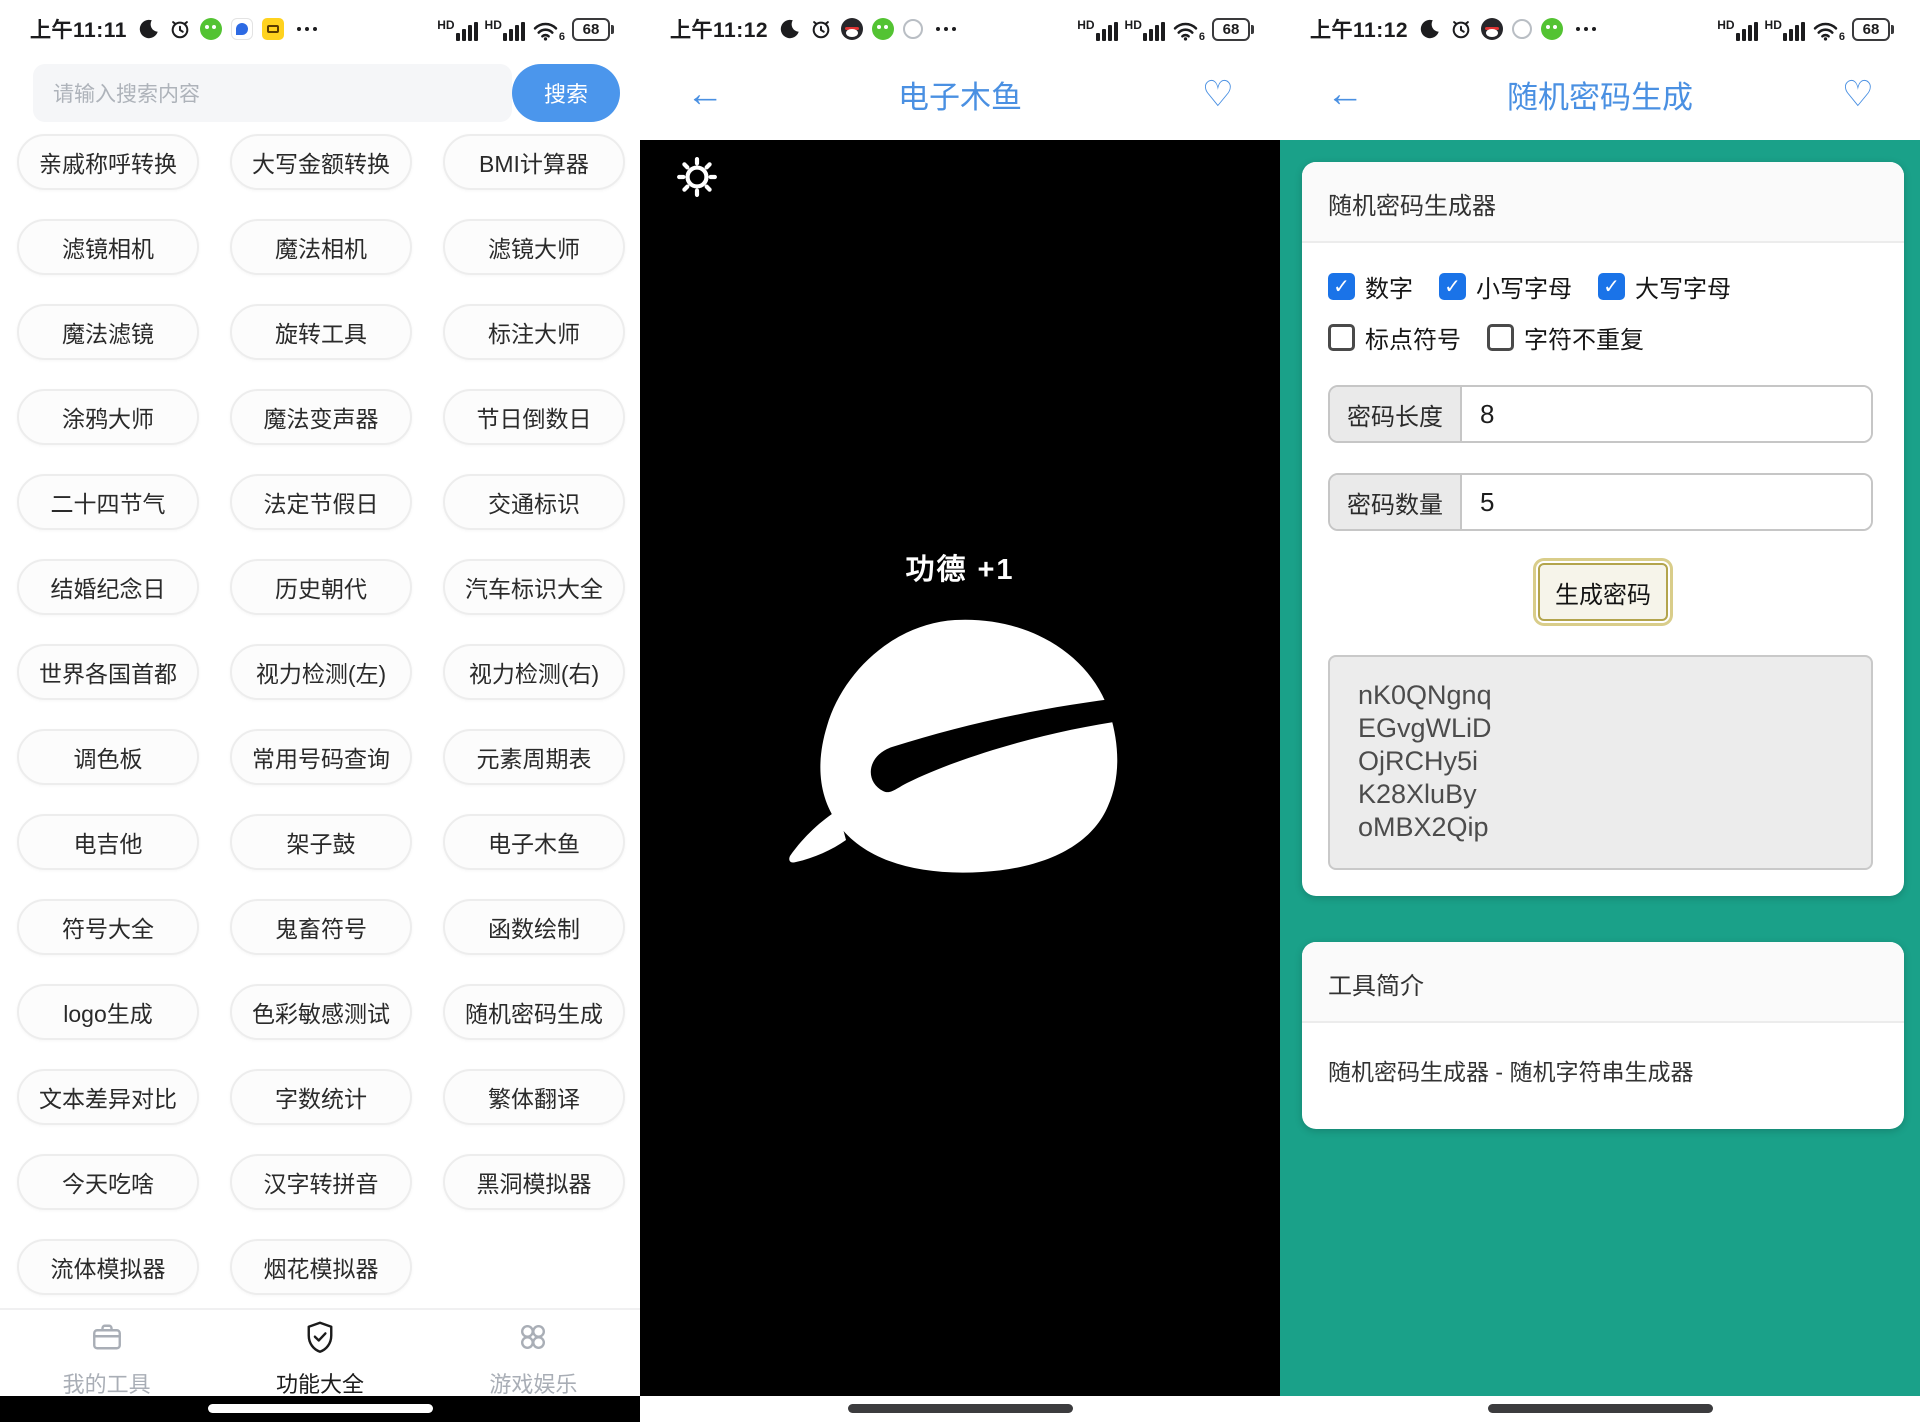 The height and width of the screenshot is (1422, 1920). Describe the element at coordinates (321, 1182) in the screenshot. I see `tool-button: 汉字转拼音` at that location.